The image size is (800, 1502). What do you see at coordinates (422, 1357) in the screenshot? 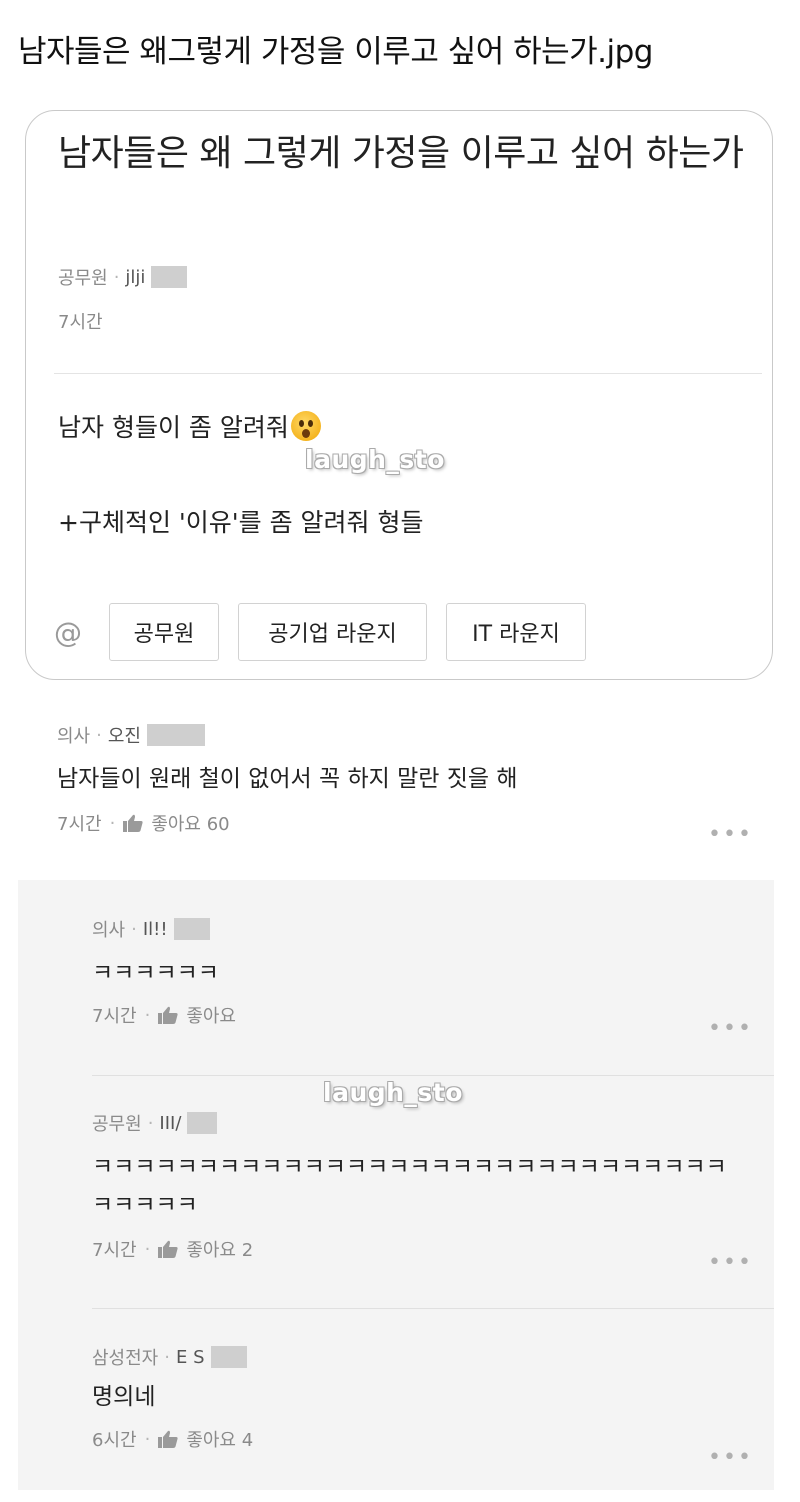
I see `reply-meta: 삼성전자 · E S` at bounding box center [422, 1357].